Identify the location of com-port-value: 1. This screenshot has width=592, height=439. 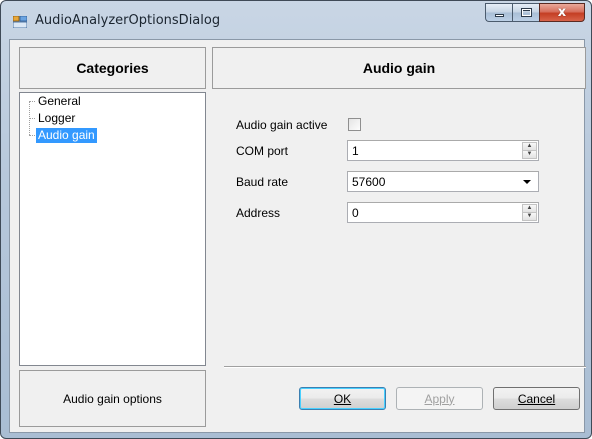
(355, 151).